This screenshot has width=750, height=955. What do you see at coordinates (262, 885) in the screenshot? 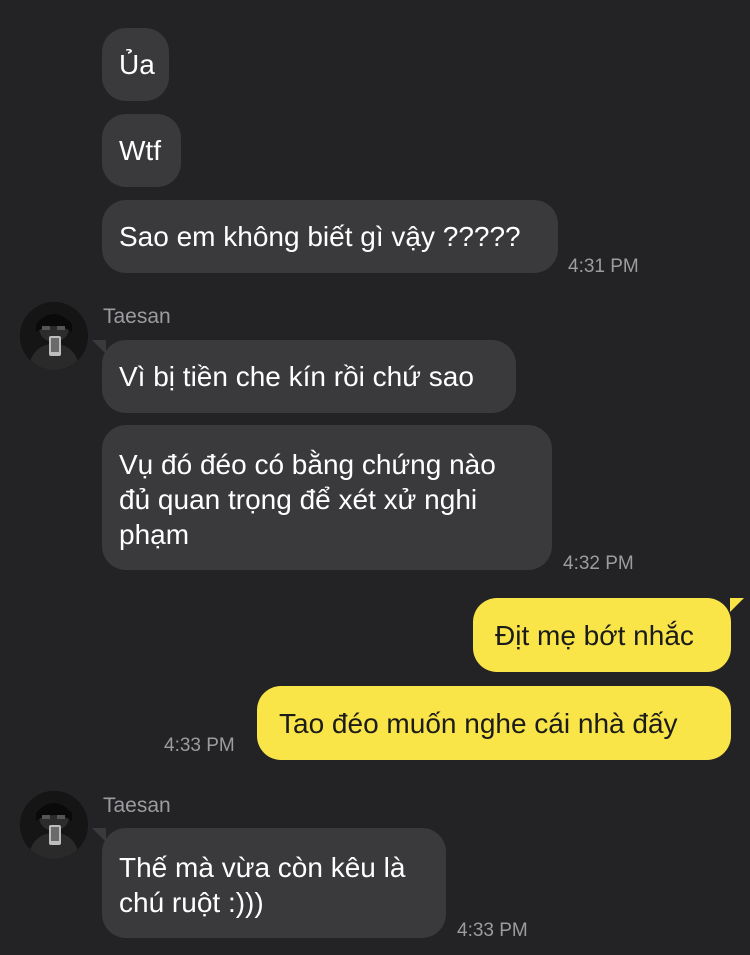
I see `message-text: Thế mà vừa còn kêu là chú ruột :)))` at bounding box center [262, 885].